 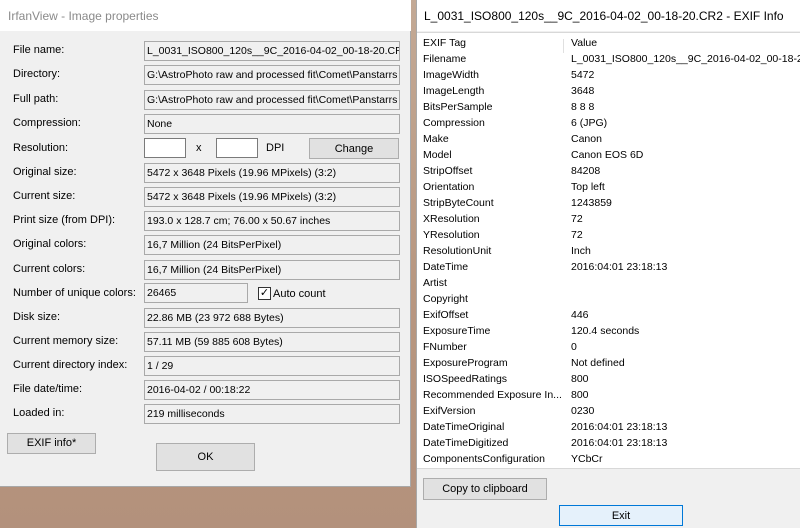 What do you see at coordinates (574, 347) in the screenshot?
I see `exif-value-cell: 0` at bounding box center [574, 347].